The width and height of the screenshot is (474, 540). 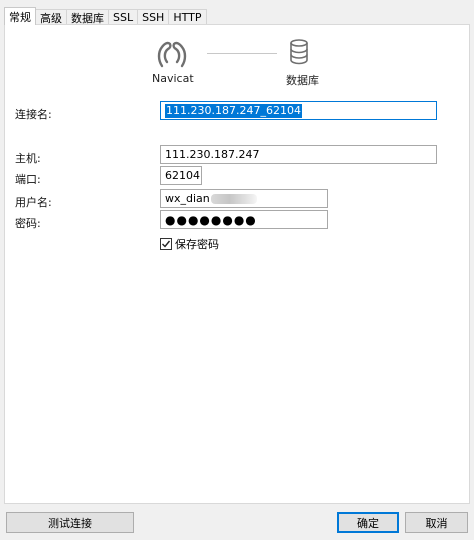 I want to click on cancel-button: 取消, so click(x=436, y=522).